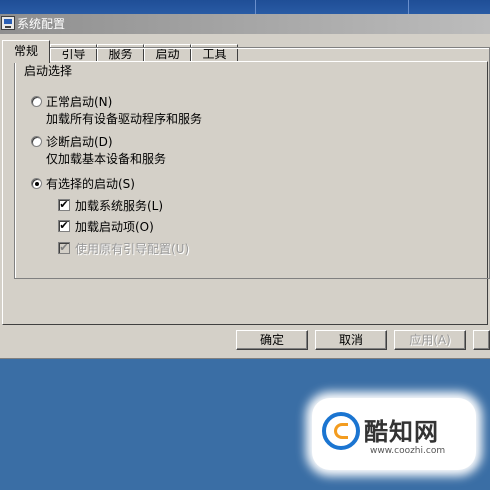 The width and height of the screenshot is (490, 490). I want to click on normal-startup-description: 加载所有设备驱动程序和服务, so click(124, 119).